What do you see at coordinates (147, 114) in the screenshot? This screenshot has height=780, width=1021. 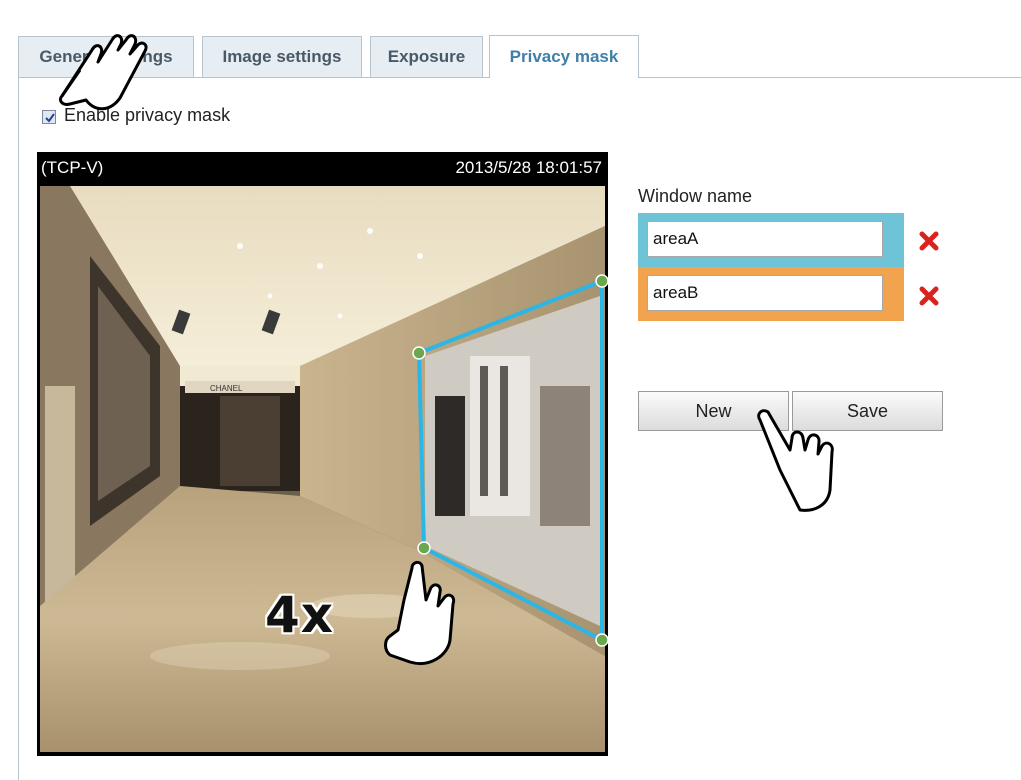 I see `enable-label: Enable privacy mask` at bounding box center [147, 114].